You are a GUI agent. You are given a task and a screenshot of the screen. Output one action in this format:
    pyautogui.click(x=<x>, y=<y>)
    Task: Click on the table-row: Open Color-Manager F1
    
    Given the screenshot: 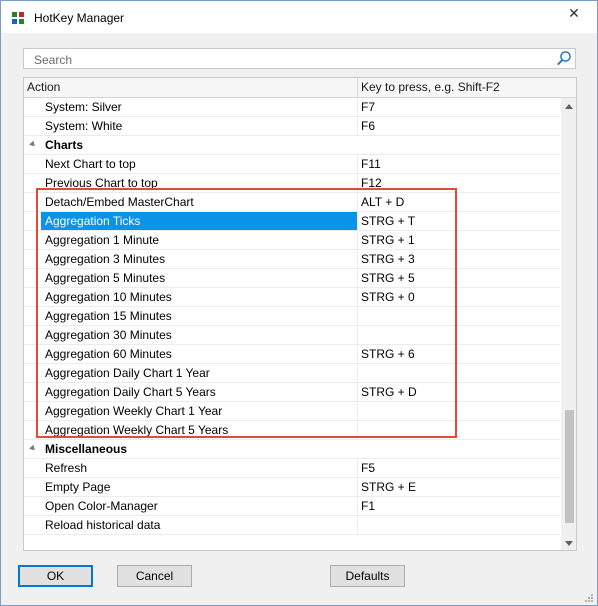 What is the action you would take?
    pyautogui.click(x=292, y=506)
    